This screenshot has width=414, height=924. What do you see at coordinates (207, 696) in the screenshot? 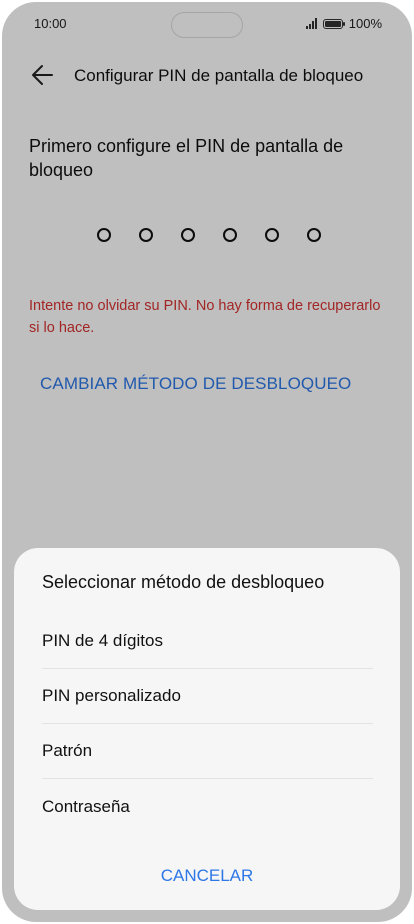
I see `option-custom-pin: PIN personalizado` at bounding box center [207, 696].